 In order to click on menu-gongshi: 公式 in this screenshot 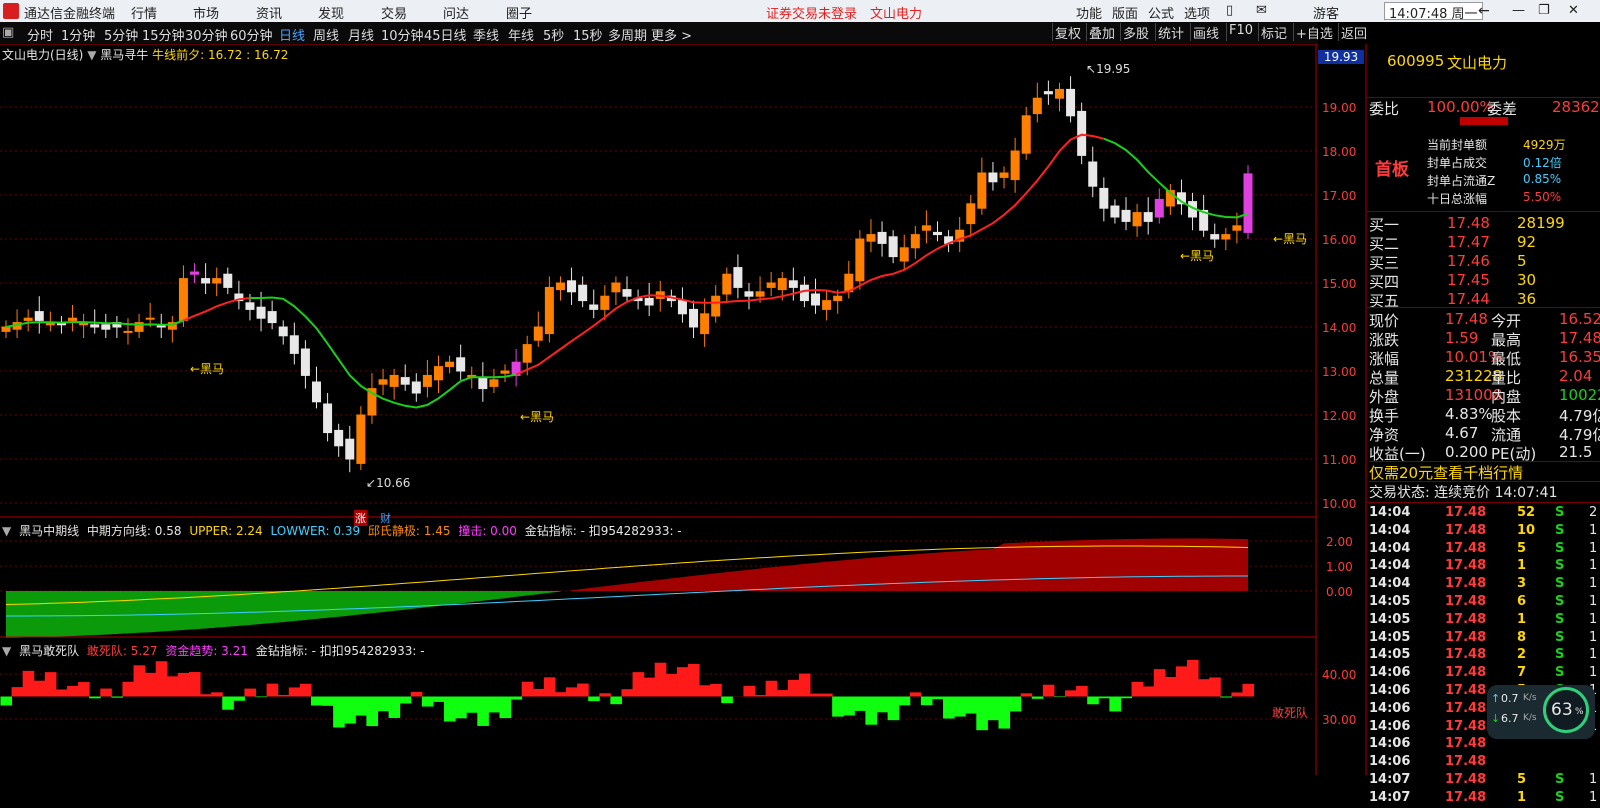, I will do `click(1161, 12)`.